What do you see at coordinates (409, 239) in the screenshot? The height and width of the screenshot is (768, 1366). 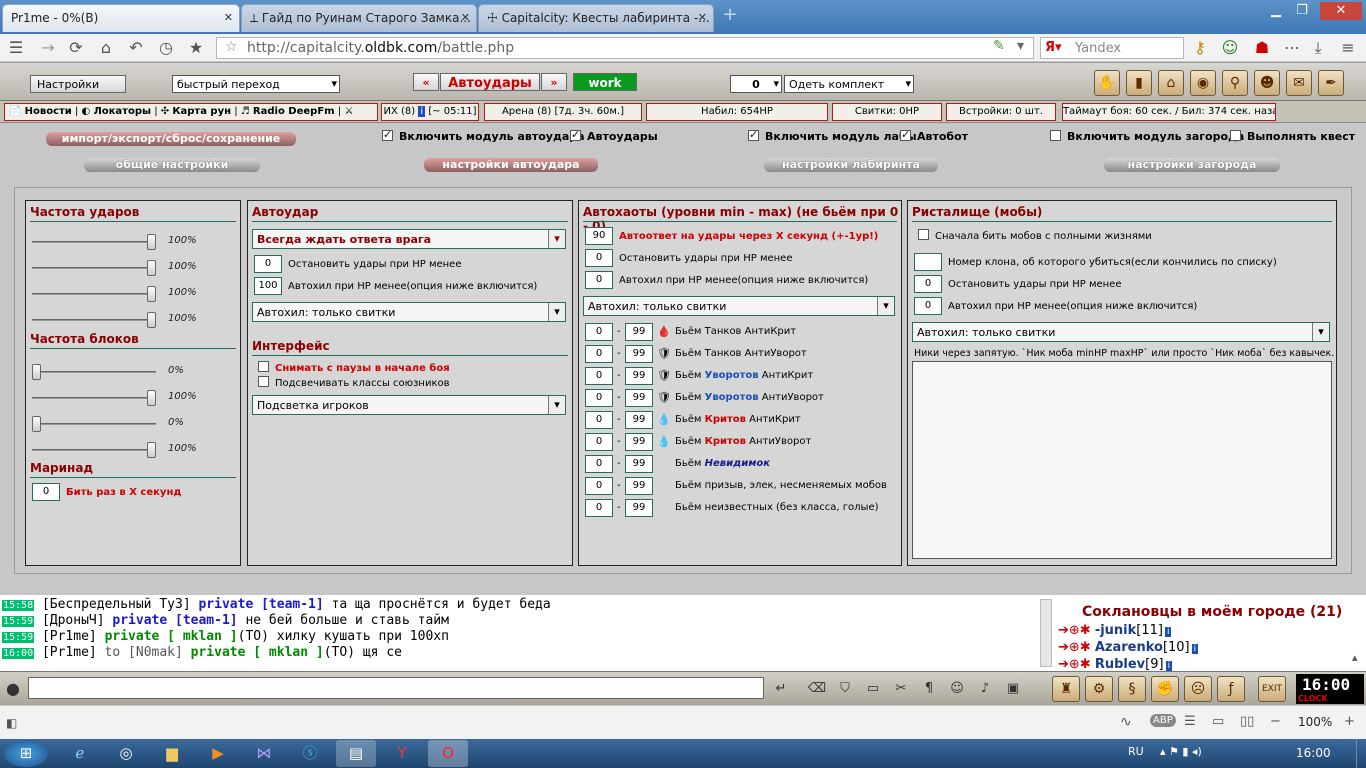 I see `wait-mode-select: Всегда ждать ответа врага` at bounding box center [409, 239].